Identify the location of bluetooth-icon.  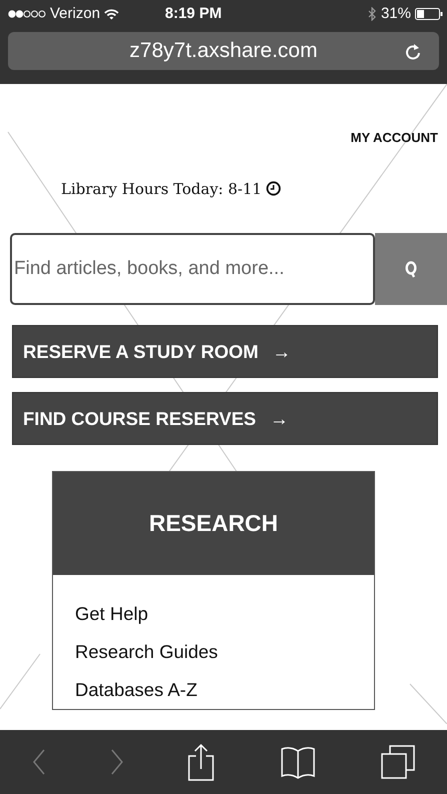
(372, 14).